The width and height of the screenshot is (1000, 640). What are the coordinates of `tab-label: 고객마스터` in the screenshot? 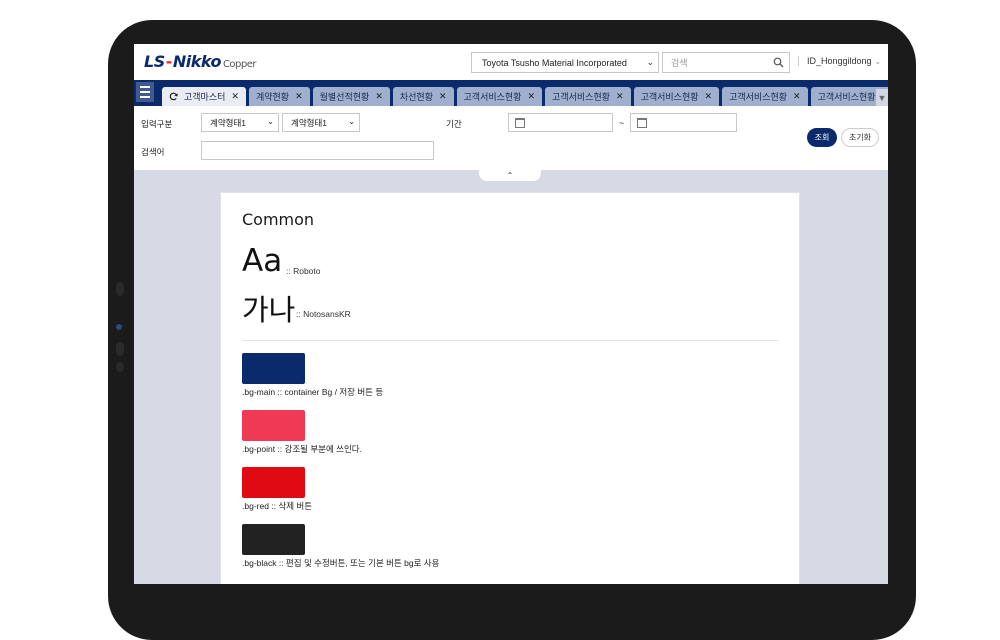 It's located at (205, 97).